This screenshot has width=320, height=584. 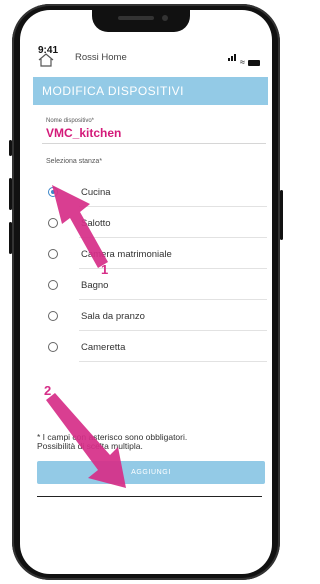 What do you see at coordinates (70, 121) in the screenshot?
I see `device-name-label: Nome dispositivo*` at bounding box center [70, 121].